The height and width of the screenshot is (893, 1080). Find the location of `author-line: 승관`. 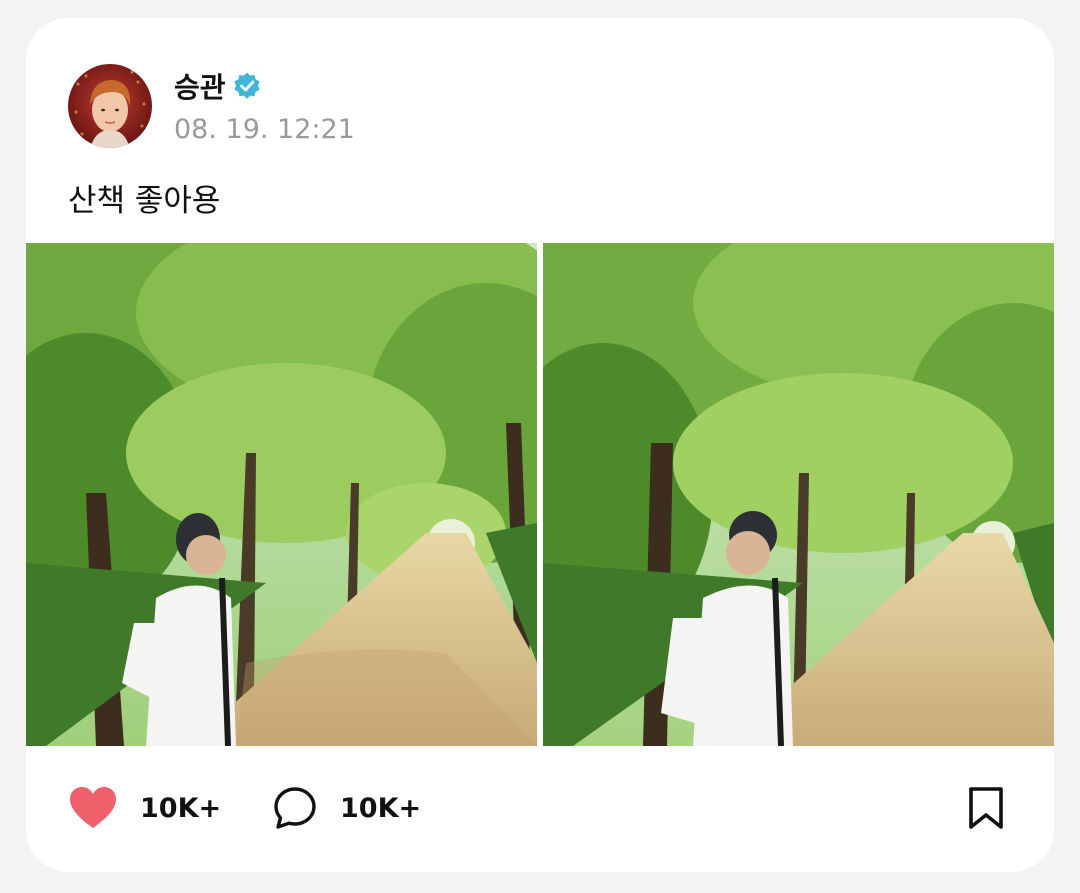

author-line: 승관 is located at coordinates (218, 86).